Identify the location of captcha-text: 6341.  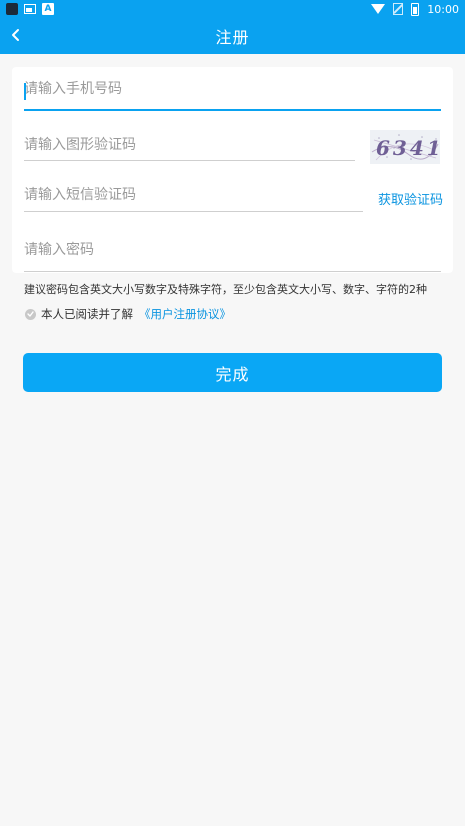
(408, 148).